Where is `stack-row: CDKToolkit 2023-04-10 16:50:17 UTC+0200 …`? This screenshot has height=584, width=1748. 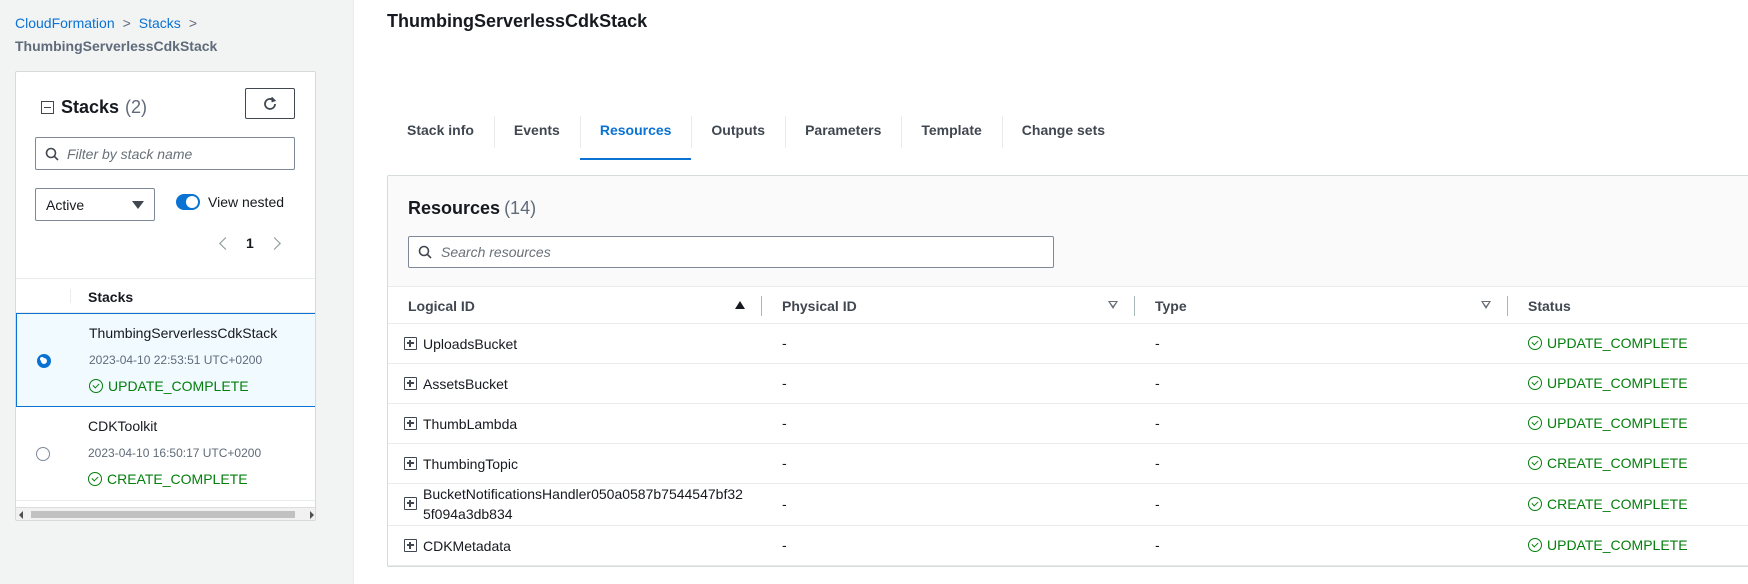
stack-row: CDKToolkit 2023-04-10 16:50:17 UTC+0200 … is located at coordinates (165, 454).